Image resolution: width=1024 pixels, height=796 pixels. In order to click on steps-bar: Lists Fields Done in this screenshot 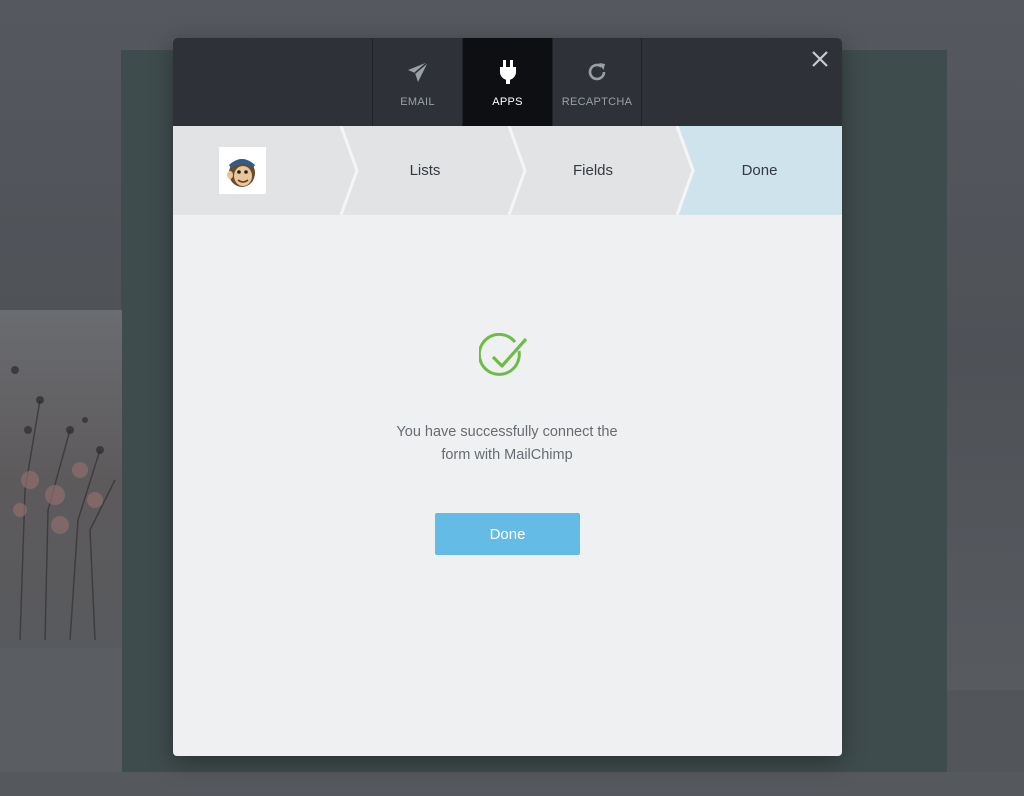, I will do `click(507, 170)`.